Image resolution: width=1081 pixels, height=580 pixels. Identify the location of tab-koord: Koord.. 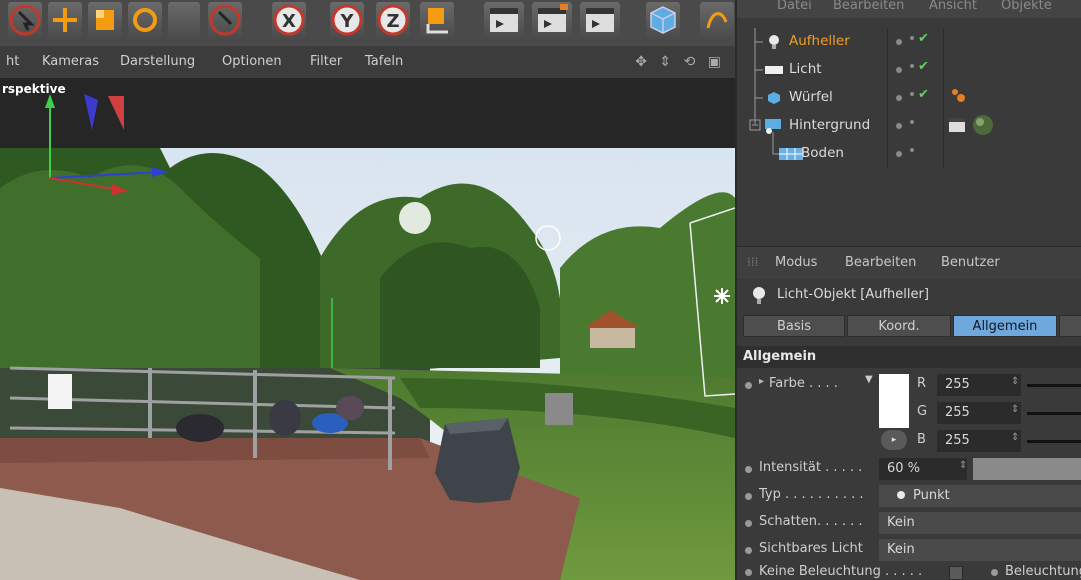
(899, 326).